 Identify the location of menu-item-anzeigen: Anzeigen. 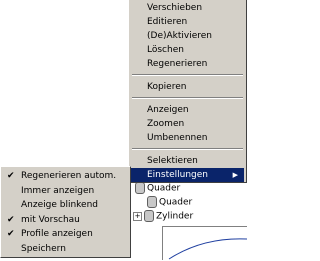
(187, 110).